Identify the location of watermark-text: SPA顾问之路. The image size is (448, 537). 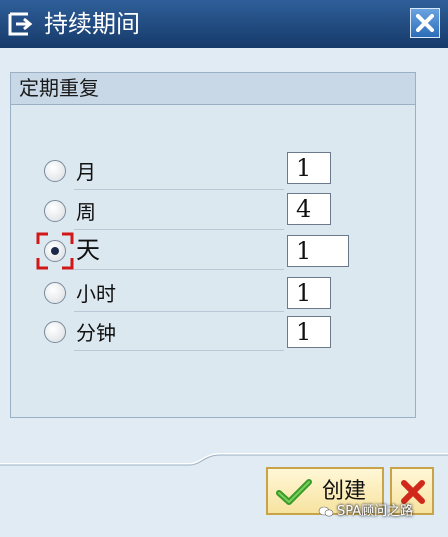
(375, 511).